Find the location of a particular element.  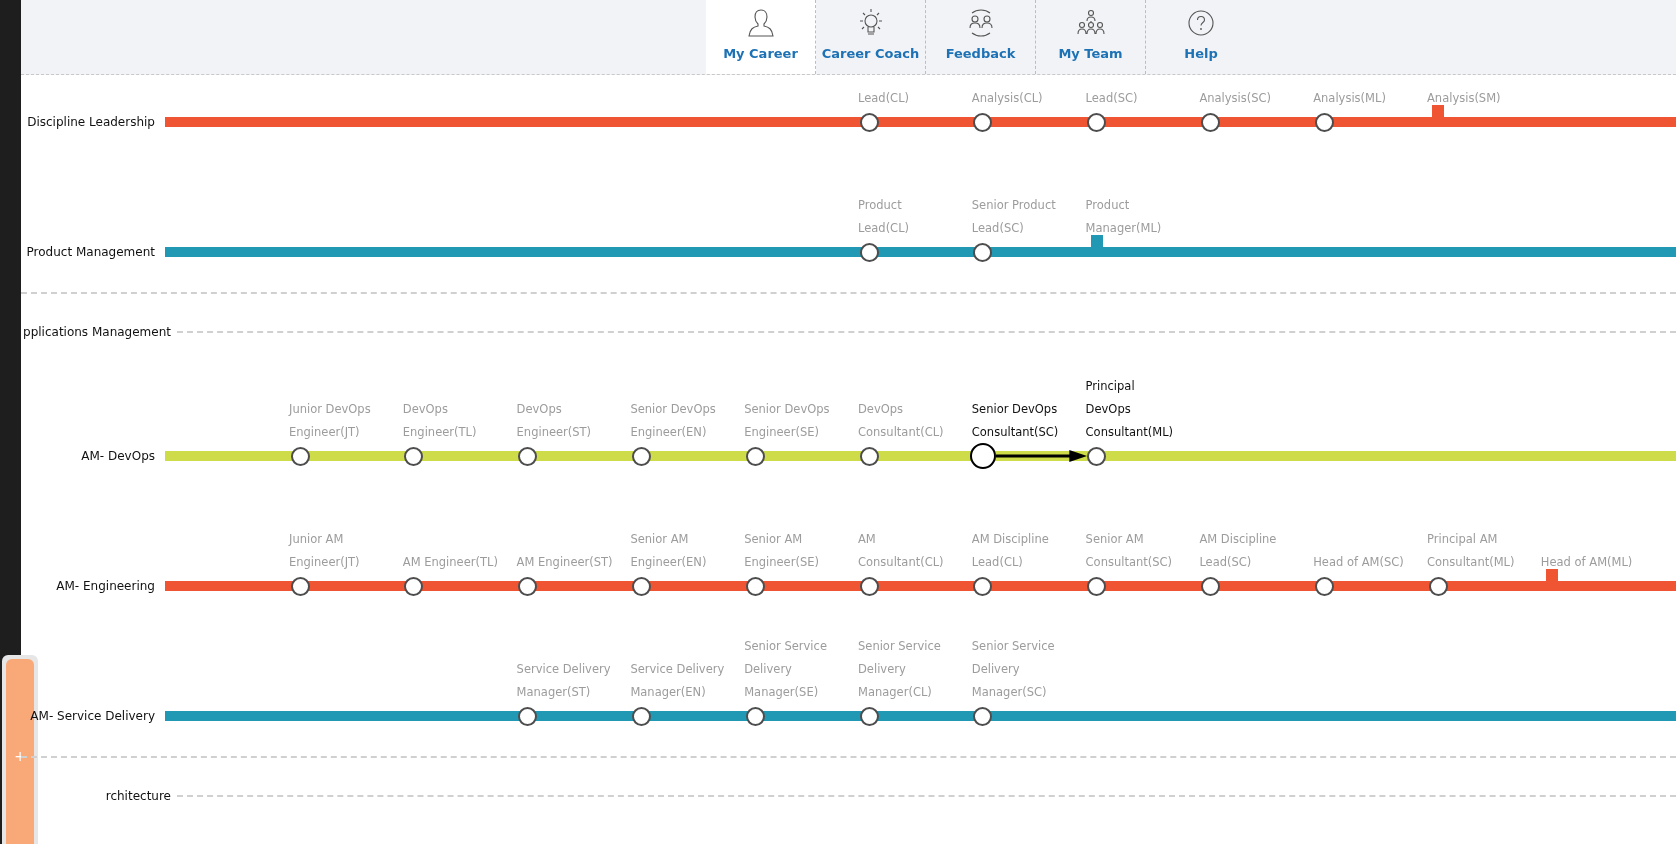

role-label: AM Discipline Lead(CL) is located at coordinates (1010, 551).